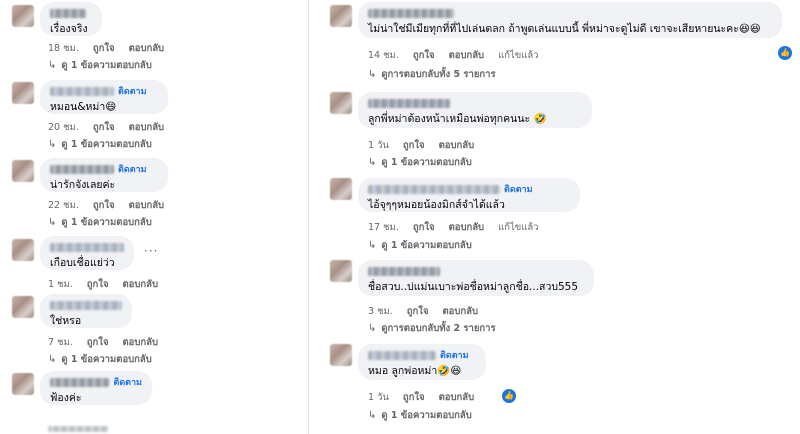  I want to click on comment-bubble: ติดตาม ไอ้จุๆๆหมอยน้องมิกส์จำได้แล้ว, so click(469, 195).